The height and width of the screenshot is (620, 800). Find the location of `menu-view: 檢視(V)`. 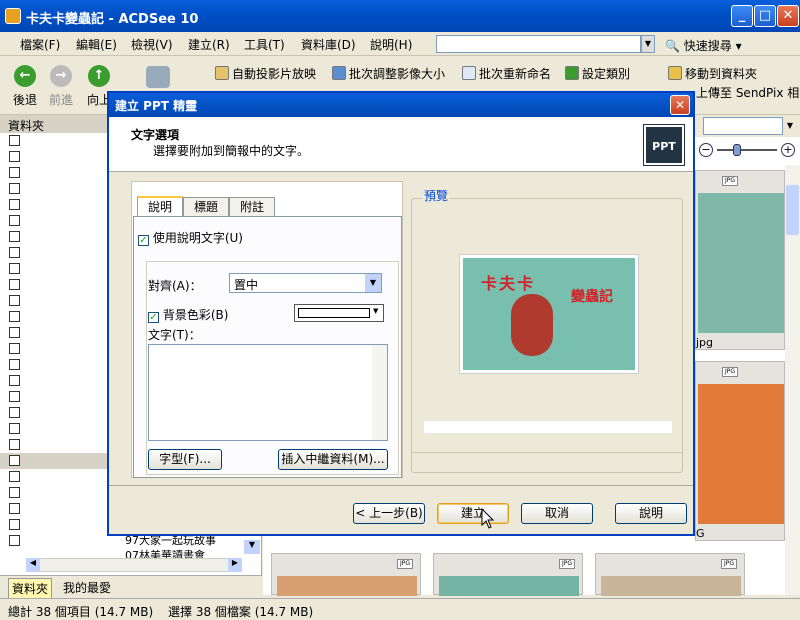

menu-view: 檢視(V) is located at coordinates (152, 44).